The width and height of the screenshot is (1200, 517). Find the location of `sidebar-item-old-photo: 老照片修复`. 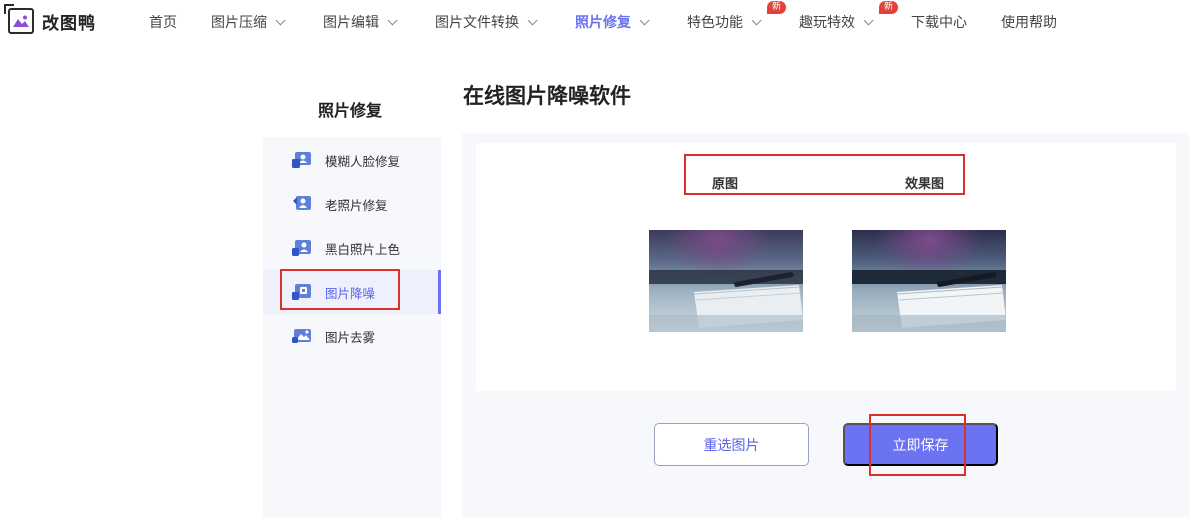

sidebar-item-old-photo: 老照片修复 is located at coordinates (352, 204).